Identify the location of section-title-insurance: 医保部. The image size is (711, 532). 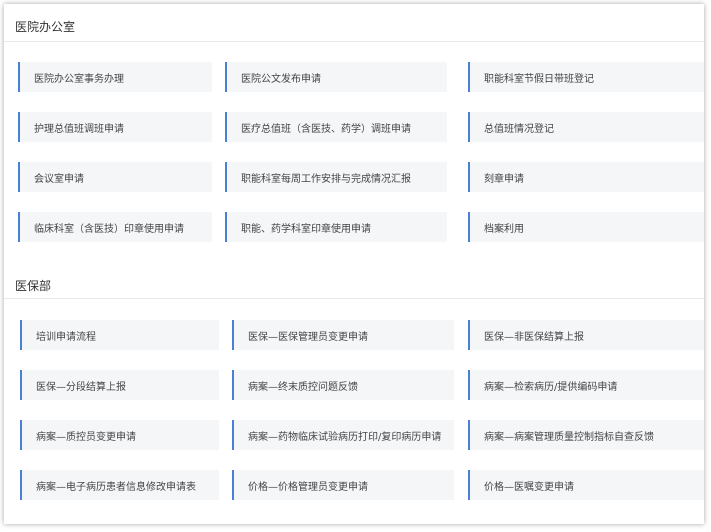
(33, 286).